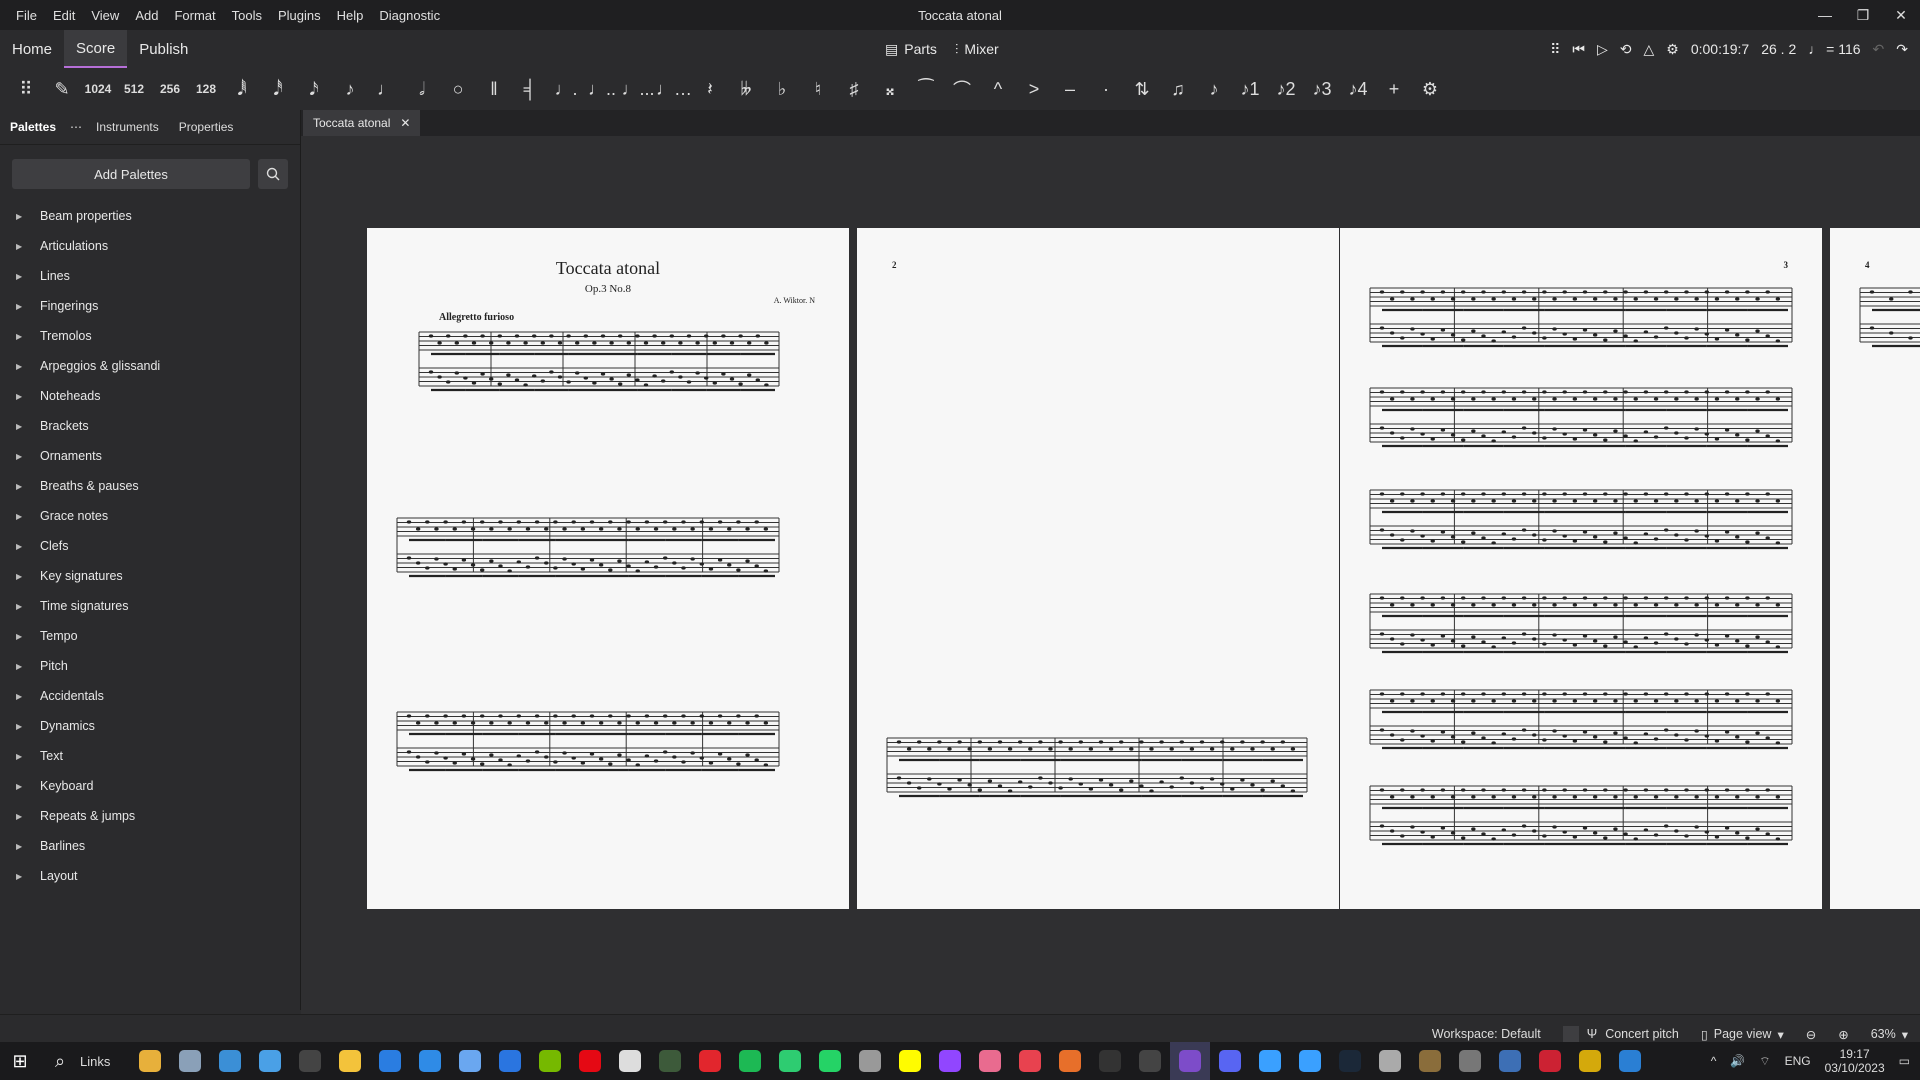 The height and width of the screenshot is (1080, 1920). What do you see at coordinates (1358, 89) in the screenshot?
I see `voice-4-icon: ♪4` at bounding box center [1358, 89].